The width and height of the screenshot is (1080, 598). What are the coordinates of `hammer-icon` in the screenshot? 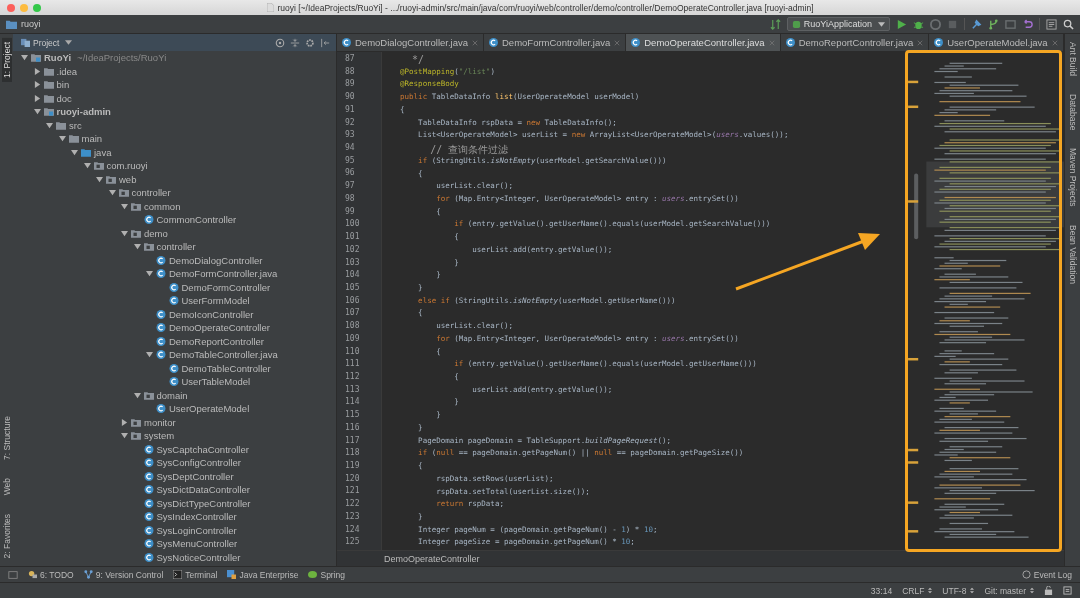 It's located at (976, 24).